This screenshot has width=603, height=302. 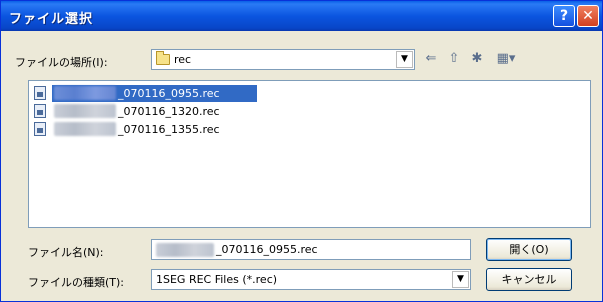 What do you see at coordinates (301, 16) in the screenshot?
I see `title-bar: ファイル選択 ? ✕` at bounding box center [301, 16].